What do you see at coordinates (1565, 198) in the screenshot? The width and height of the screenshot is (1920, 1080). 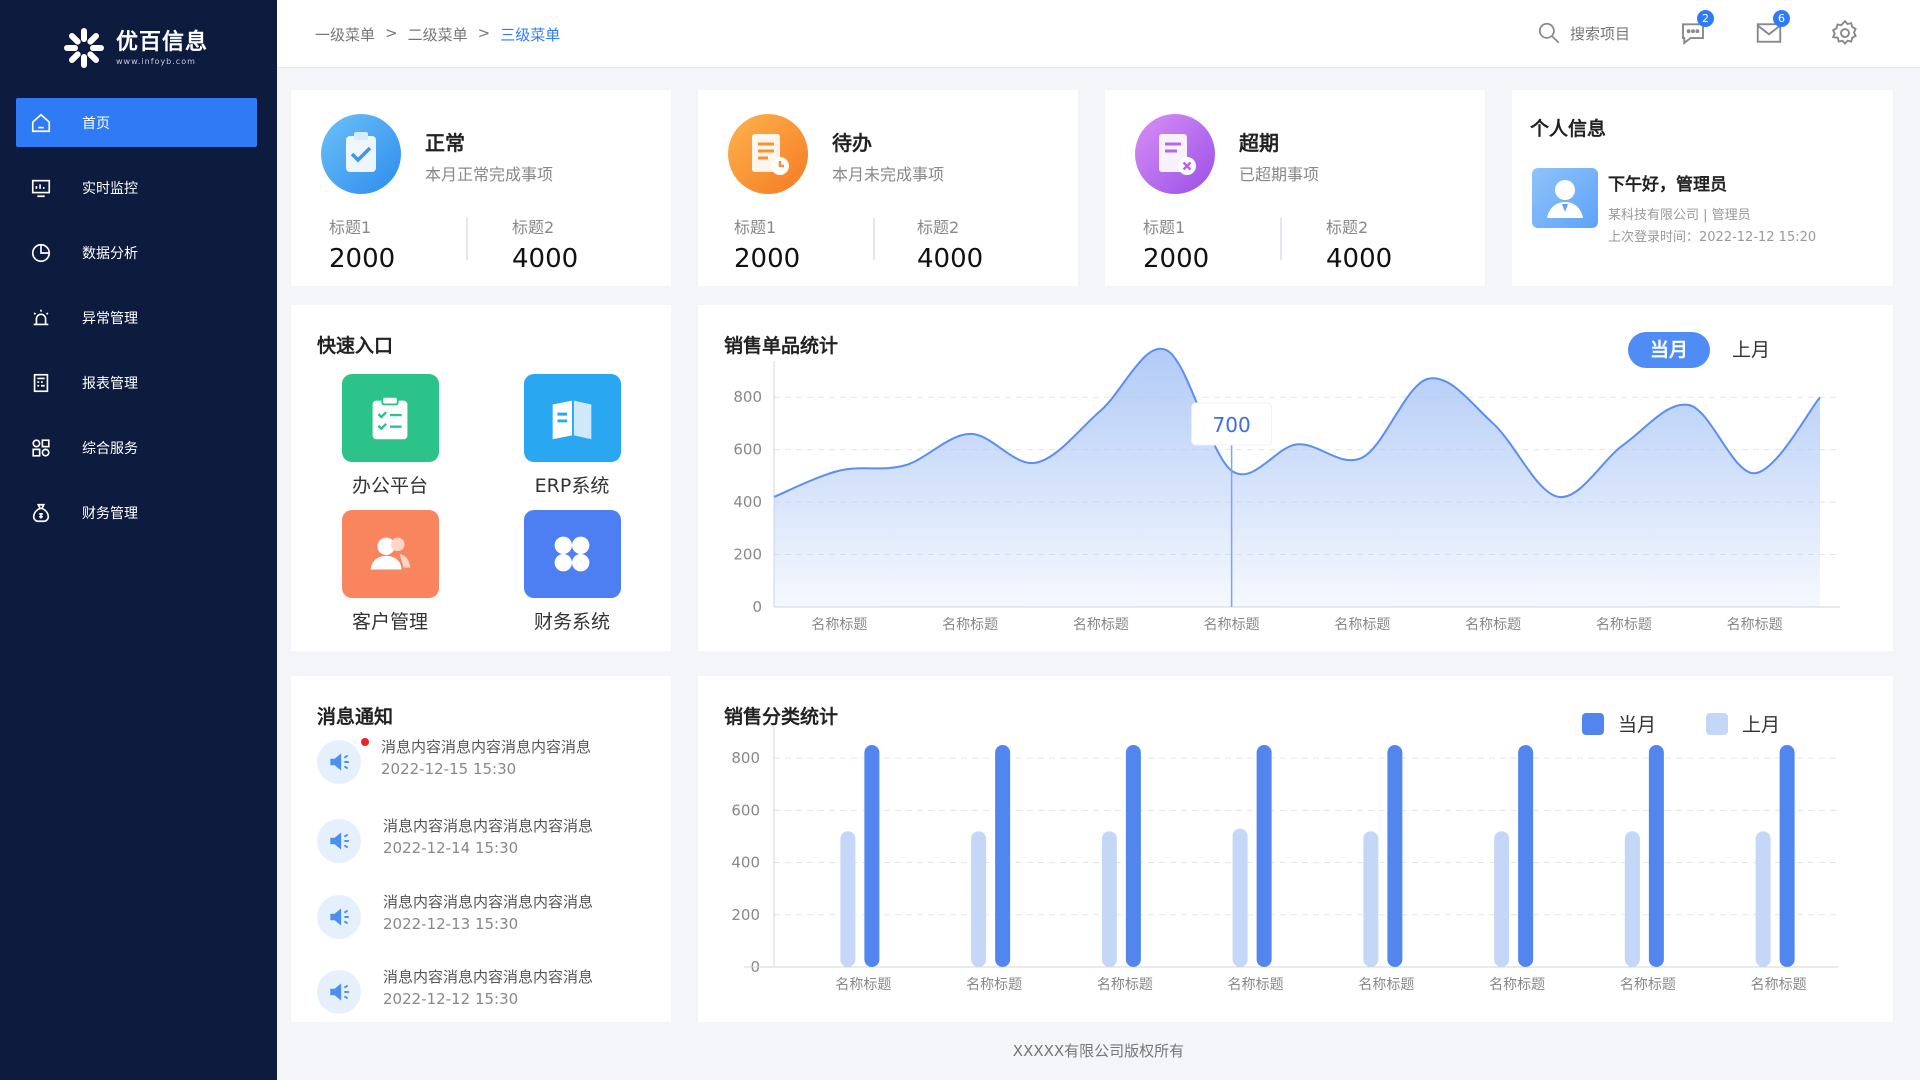 I see `avatar` at bounding box center [1565, 198].